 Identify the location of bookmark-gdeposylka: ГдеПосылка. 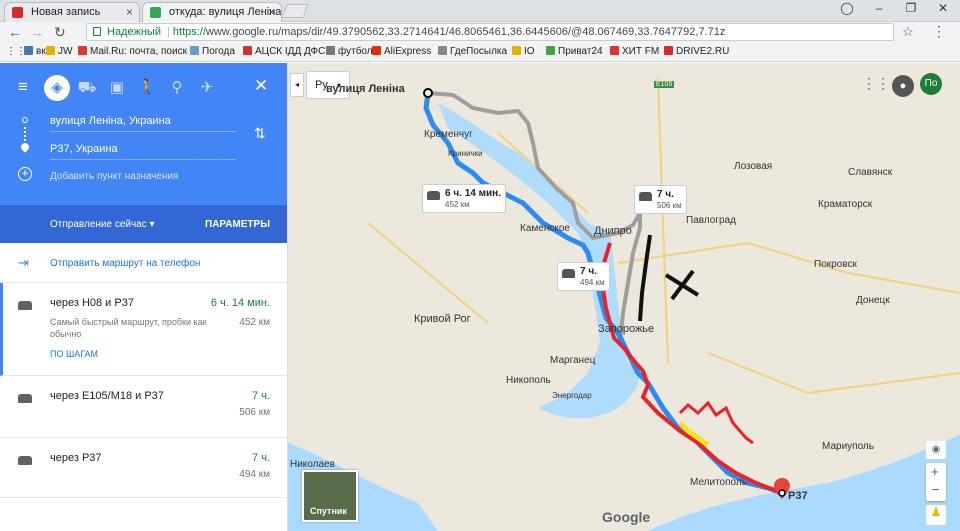
(472, 51).